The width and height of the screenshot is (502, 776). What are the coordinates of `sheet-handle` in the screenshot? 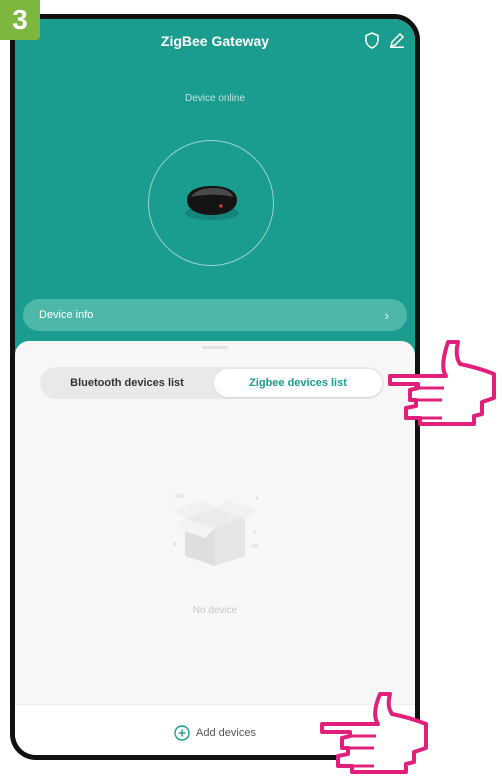 It's located at (215, 347).